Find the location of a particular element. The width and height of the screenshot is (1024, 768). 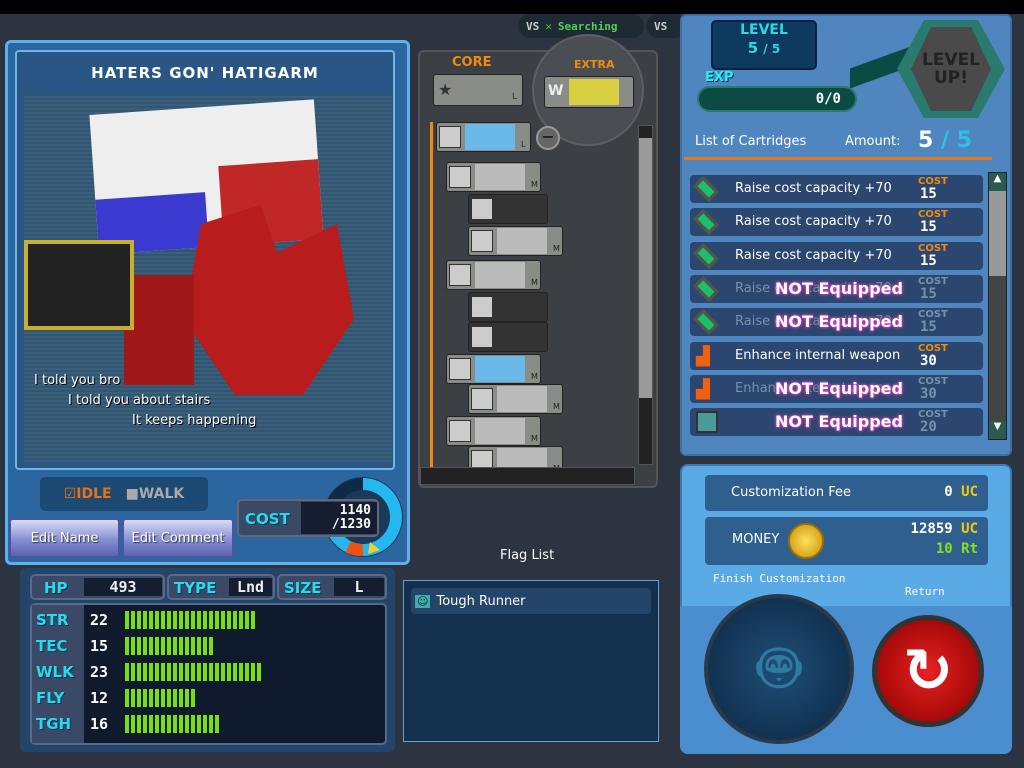

stat-bars: STR 22 TEC 15 WLK 23 FLY 12 TGH 16 is located at coordinates (208, 674).